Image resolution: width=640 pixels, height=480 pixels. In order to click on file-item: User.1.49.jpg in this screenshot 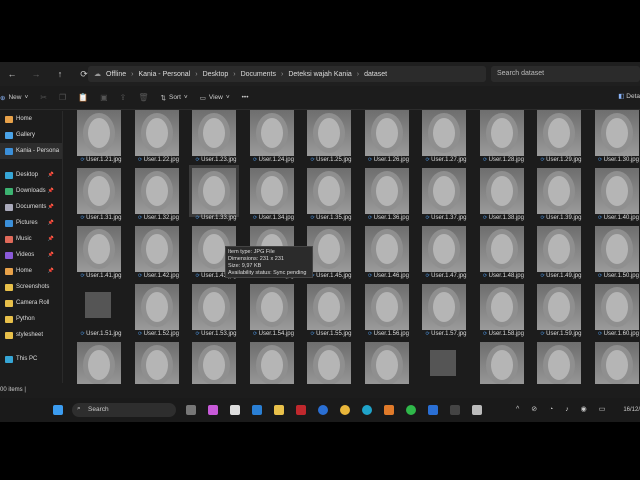, I will do `click(560, 255)`.